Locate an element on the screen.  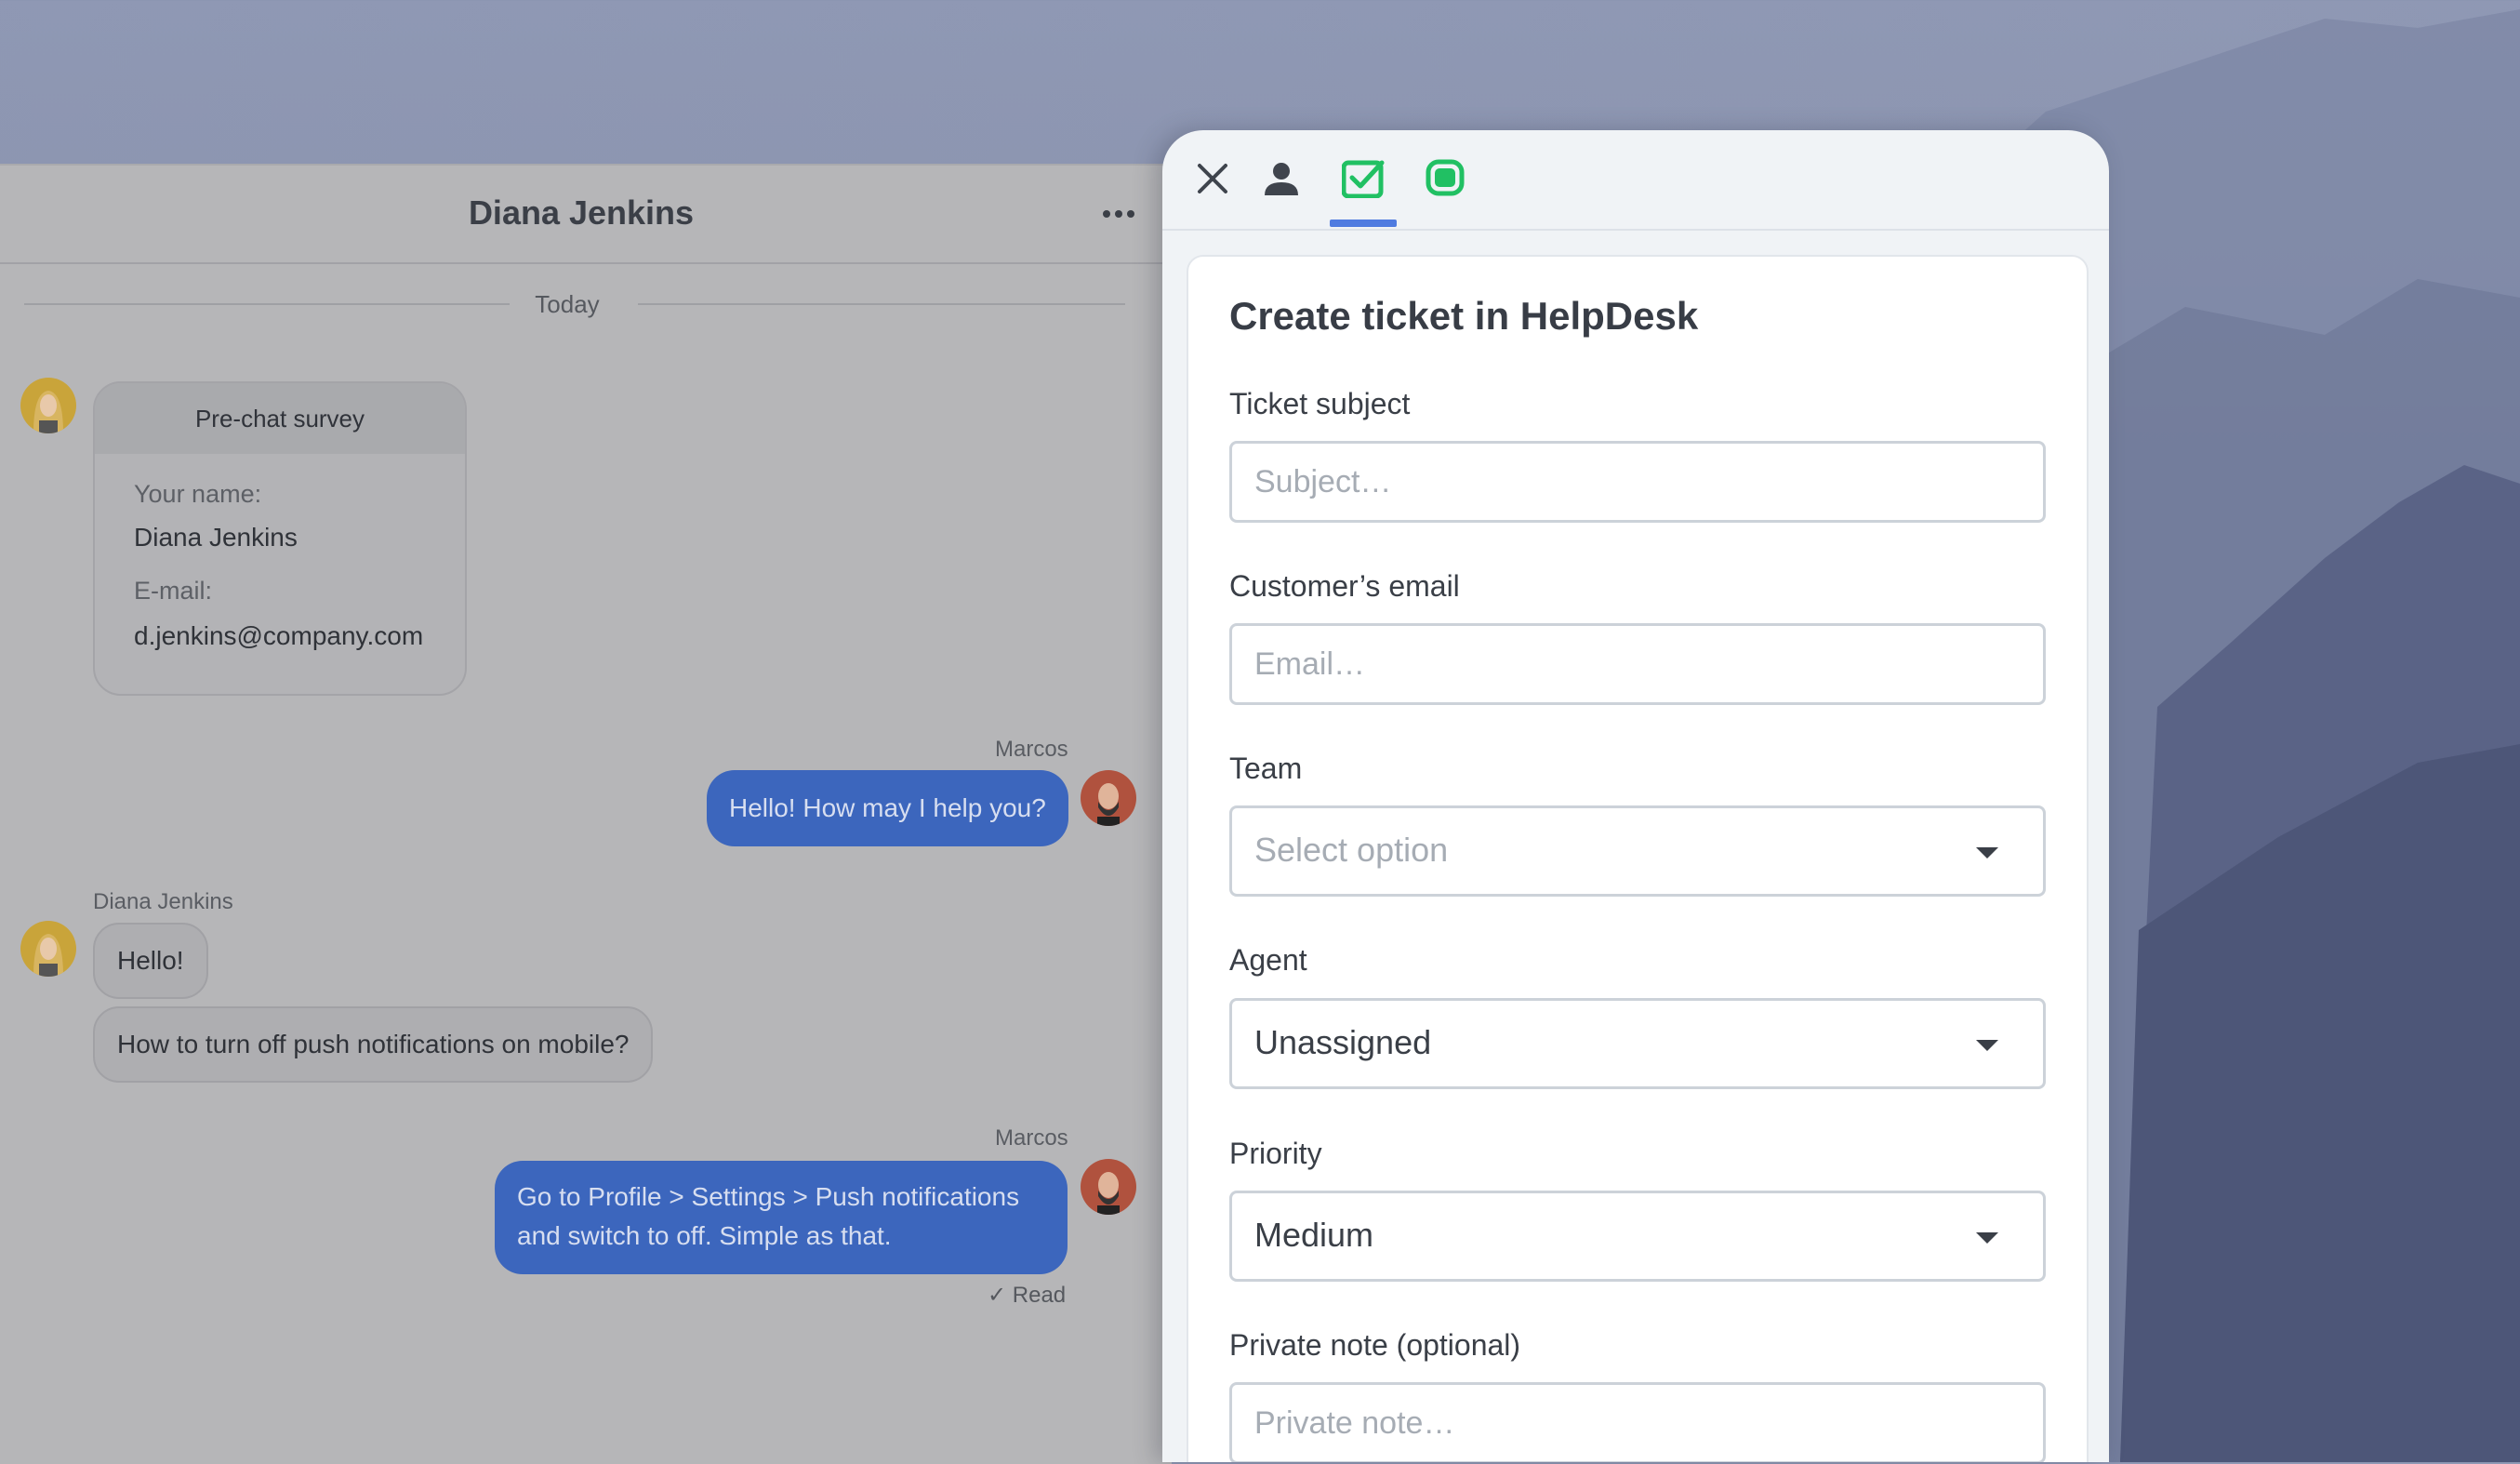
priority-select-value: Medium is located at coordinates (1314, 1235).